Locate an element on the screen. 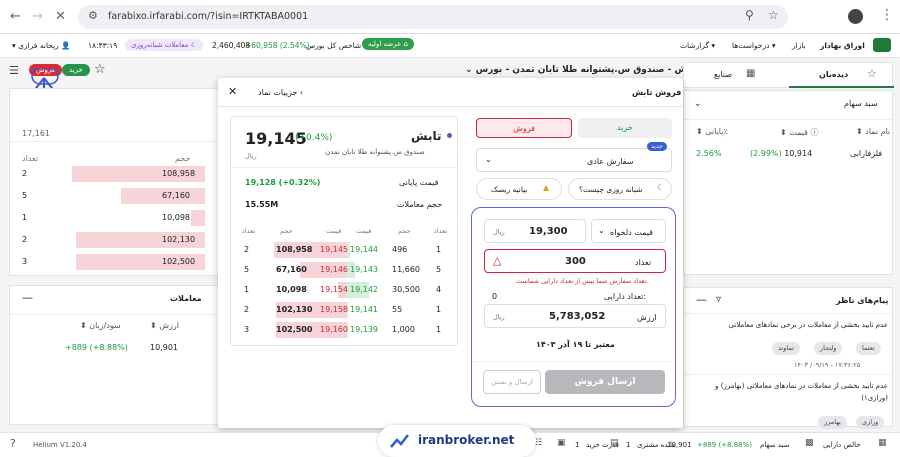  chevron-down-icon: ⌄ is located at coordinates (488, 159).